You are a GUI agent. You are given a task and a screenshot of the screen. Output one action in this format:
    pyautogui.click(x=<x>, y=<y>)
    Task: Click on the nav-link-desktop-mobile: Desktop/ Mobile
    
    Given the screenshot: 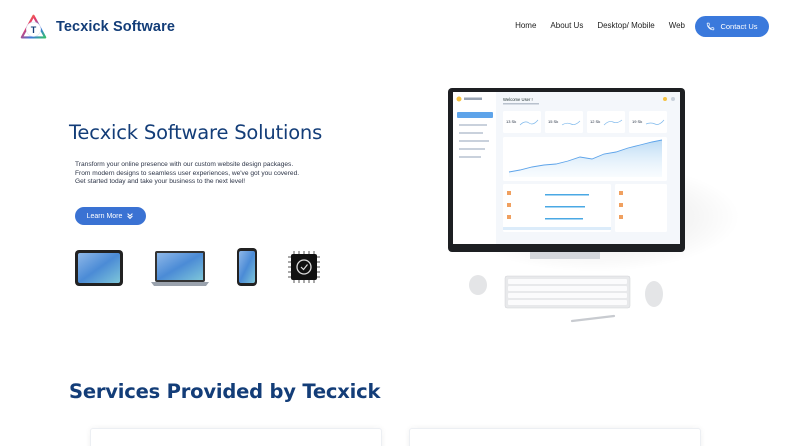 What is the action you would take?
    pyautogui.click(x=625, y=25)
    